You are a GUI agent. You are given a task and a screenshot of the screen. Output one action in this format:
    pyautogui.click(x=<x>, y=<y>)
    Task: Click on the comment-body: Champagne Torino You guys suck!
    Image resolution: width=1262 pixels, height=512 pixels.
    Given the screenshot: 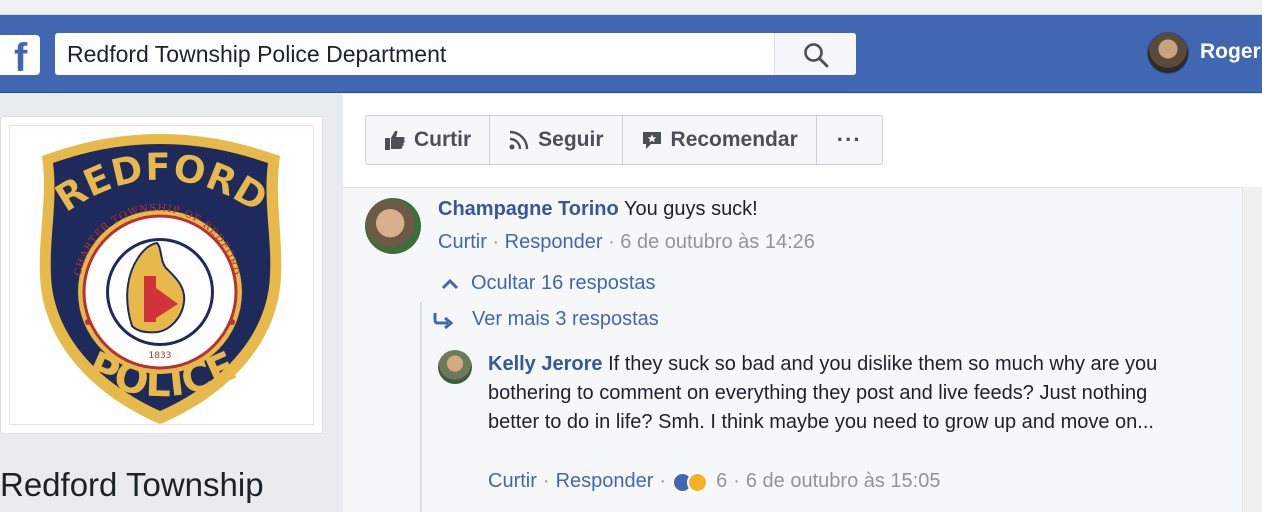 What is the action you would take?
    pyautogui.click(x=598, y=209)
    